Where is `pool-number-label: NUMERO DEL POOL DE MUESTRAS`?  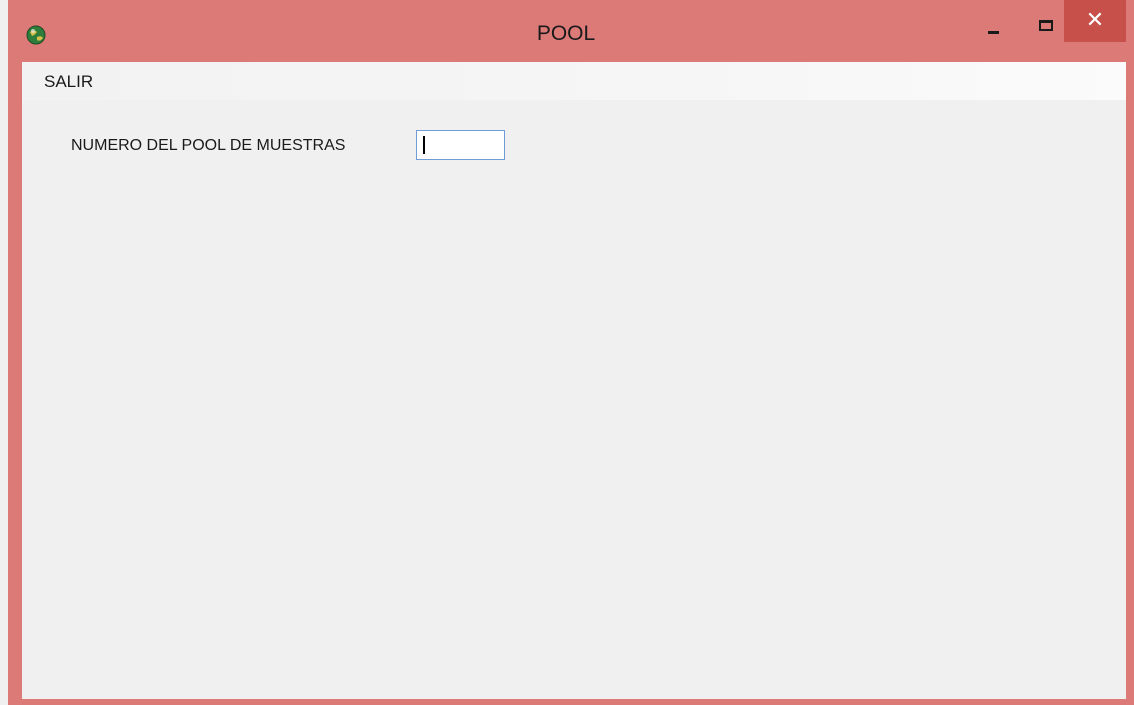 pool-number-label: NUMERO DEL POOL DE MUESTRAS is located at coordinates (208, 145).